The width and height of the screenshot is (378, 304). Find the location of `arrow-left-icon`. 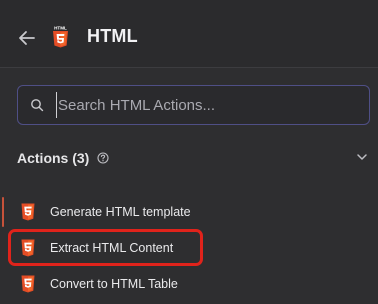

arrow-left-icon is located at coordinates (27, 38).